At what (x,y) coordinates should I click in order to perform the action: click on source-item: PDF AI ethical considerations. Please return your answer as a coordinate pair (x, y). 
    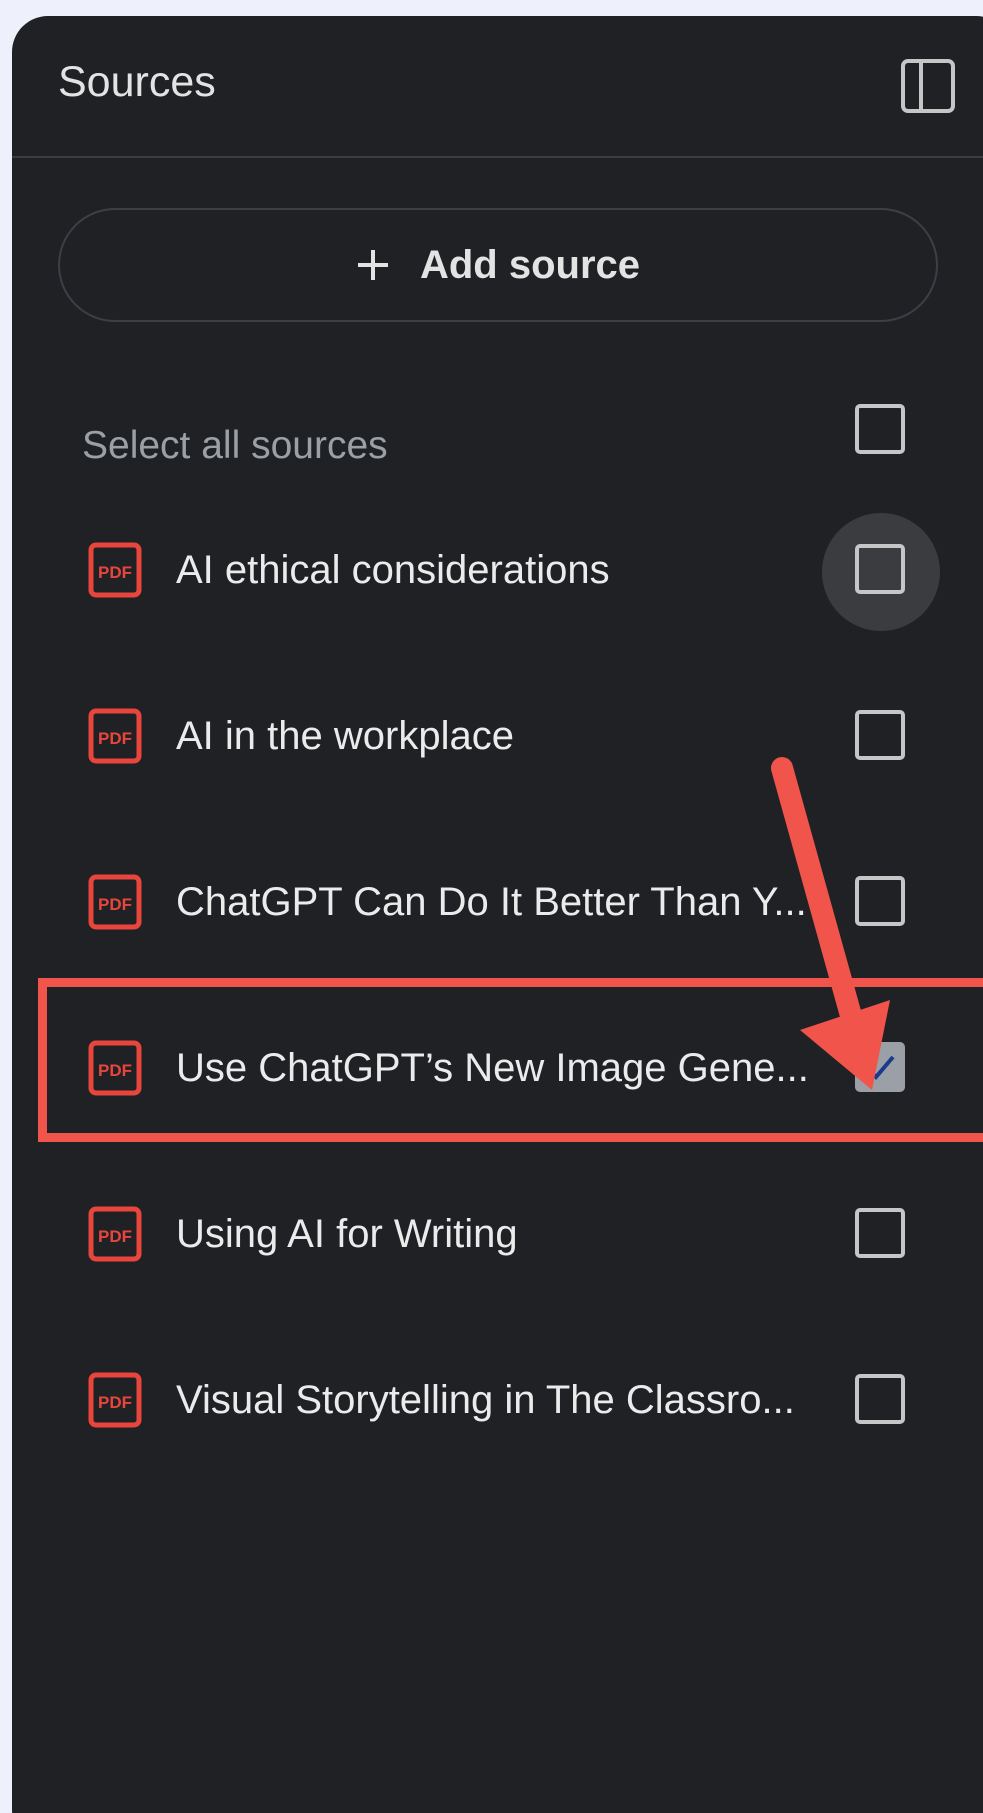
    Looking at the image, I should click on (497, 572).